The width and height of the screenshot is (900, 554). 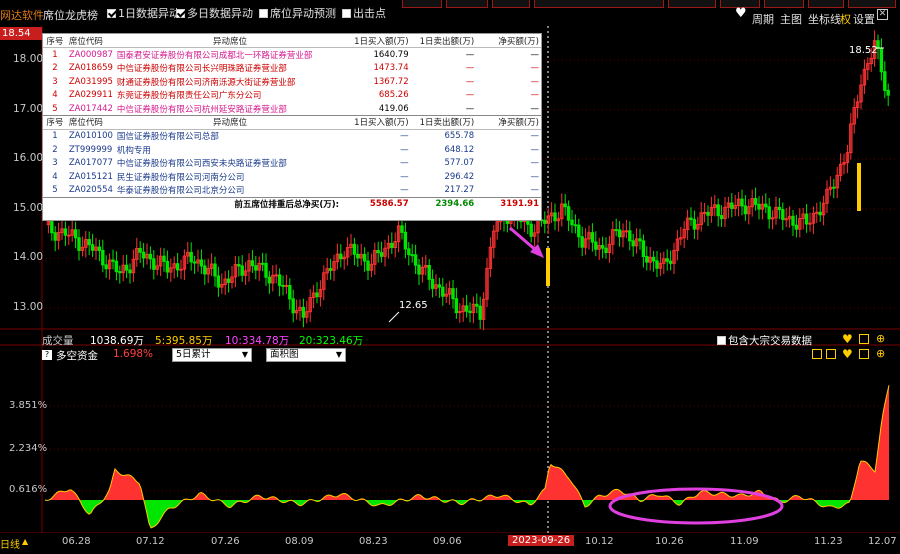 What do you see at coordinates (791, 19) in the screenshot?
I see `main-chart-button: 主图` at bounding box center [791, 19].